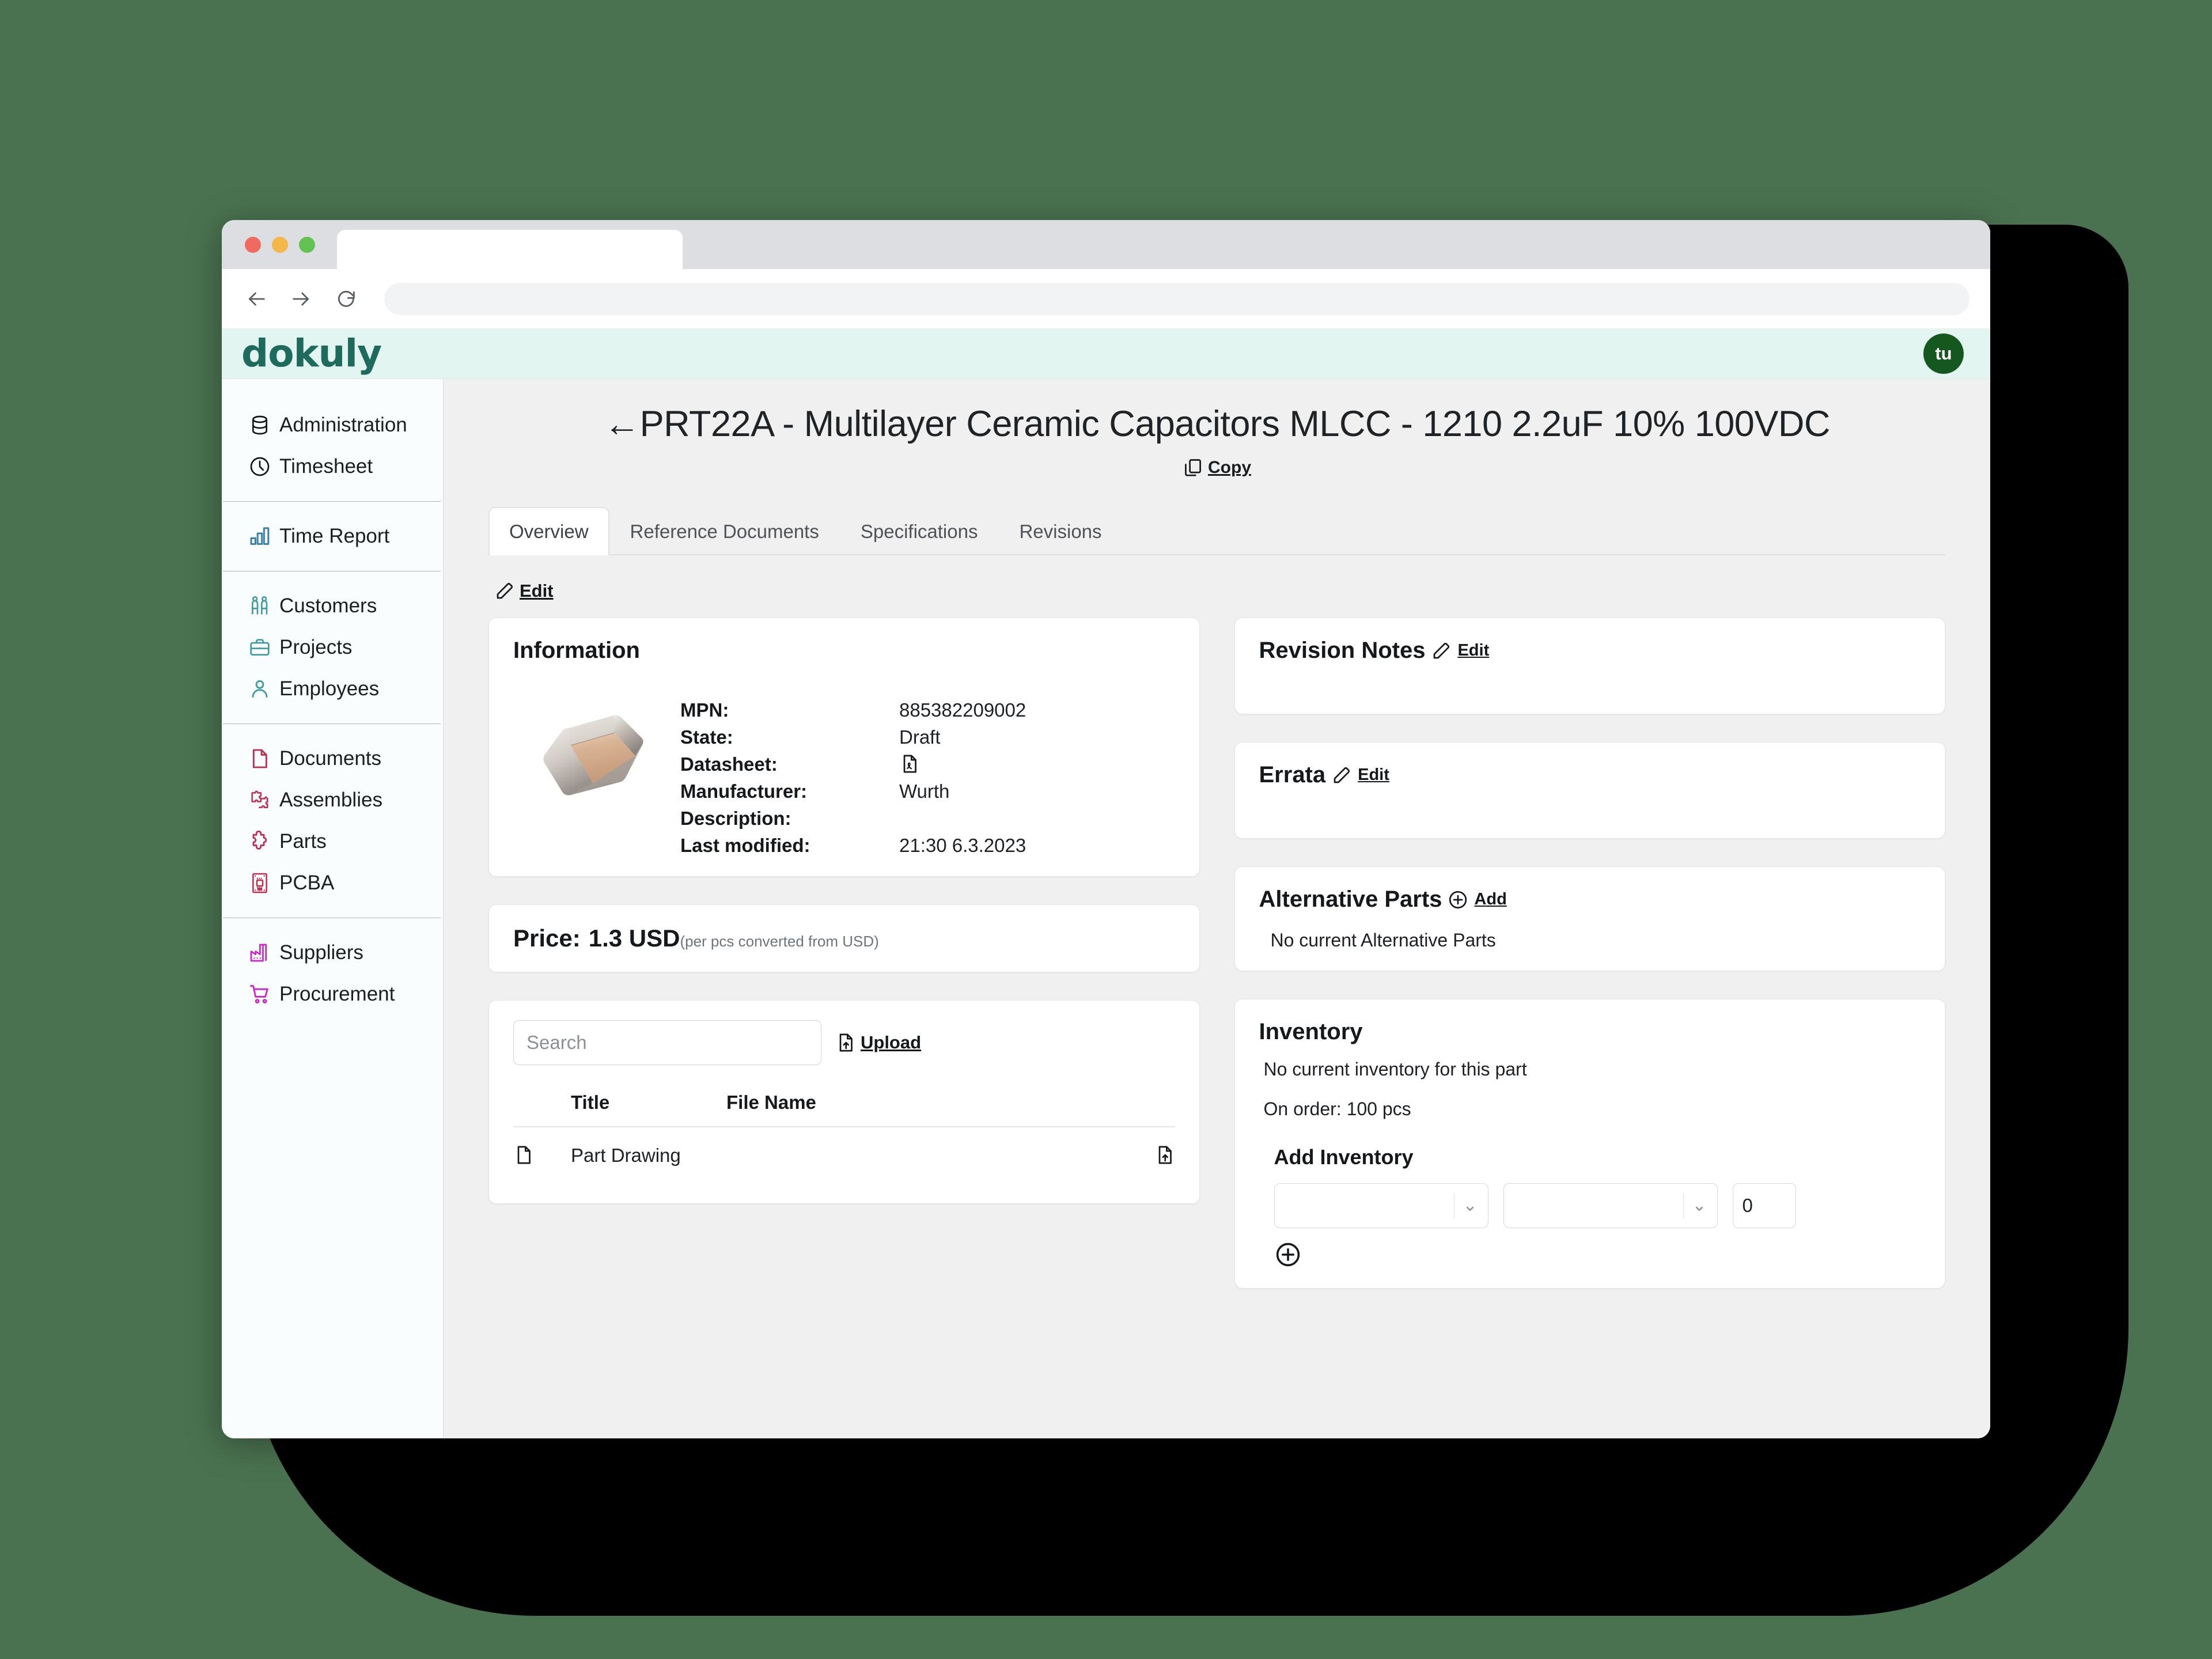  I want to click on minimize-window-button, so click(280, 244).